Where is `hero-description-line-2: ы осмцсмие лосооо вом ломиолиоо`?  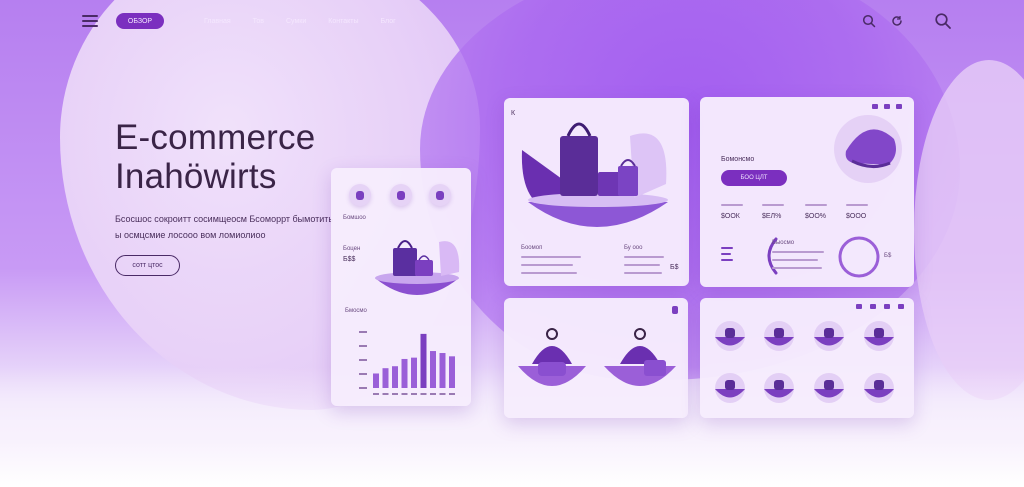 hero-description-line-2: ы осмцсмие лосооо вом ломиолиоо is located at coordinates (190, 235).